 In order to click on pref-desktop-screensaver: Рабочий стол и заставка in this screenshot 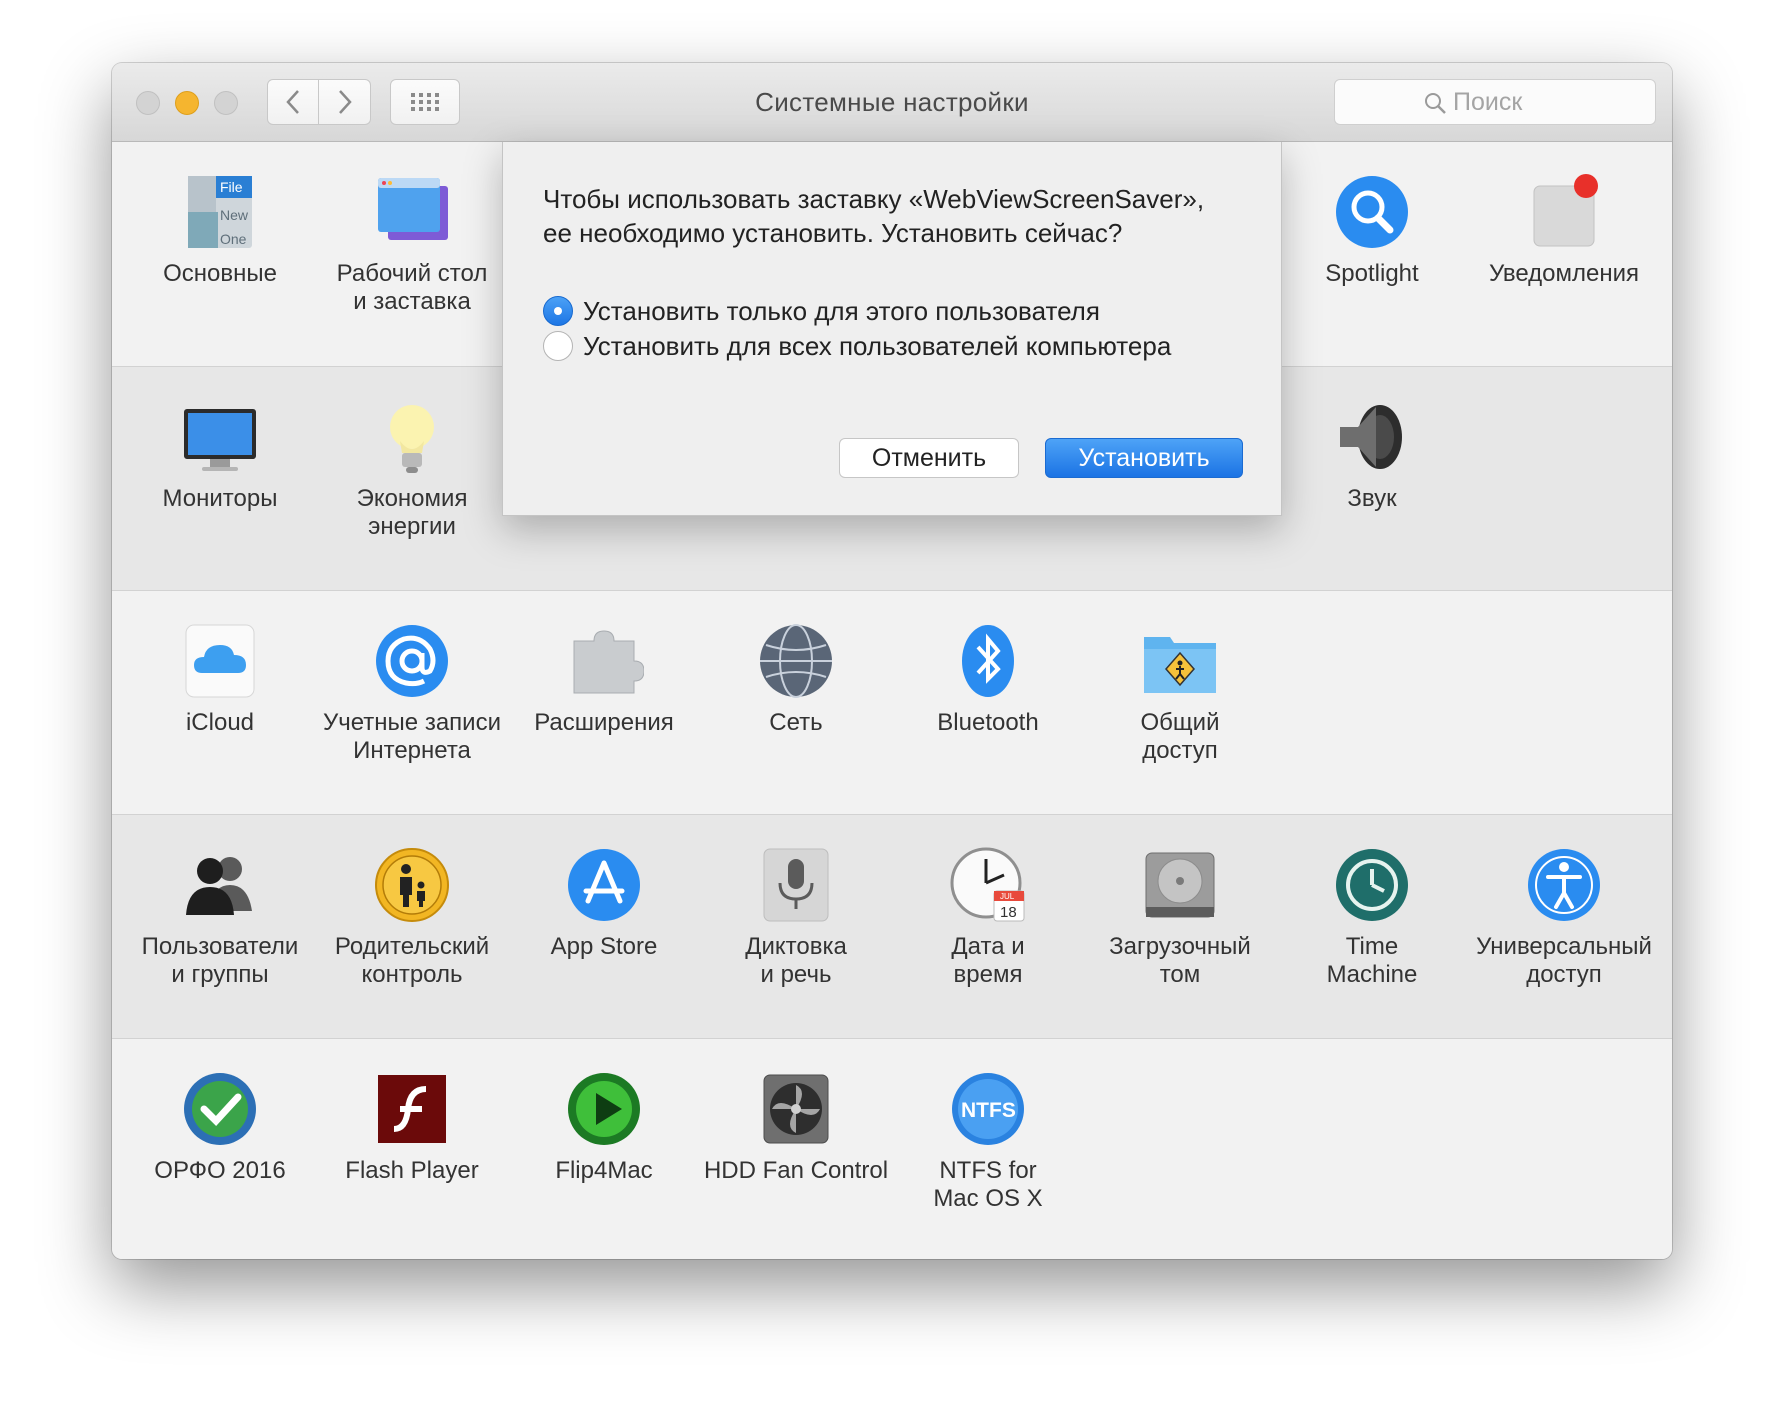, I will do `click(412, 242)`.